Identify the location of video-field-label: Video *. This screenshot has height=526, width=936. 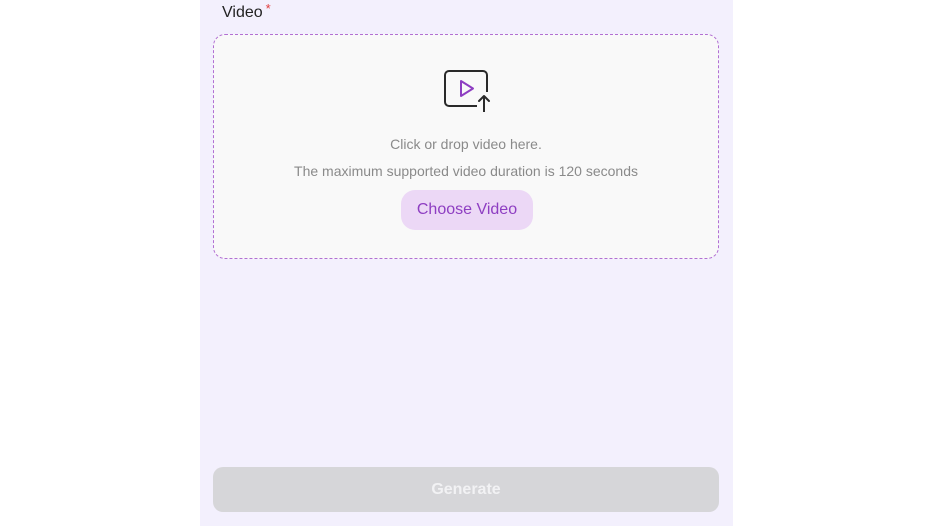
(246, 11).